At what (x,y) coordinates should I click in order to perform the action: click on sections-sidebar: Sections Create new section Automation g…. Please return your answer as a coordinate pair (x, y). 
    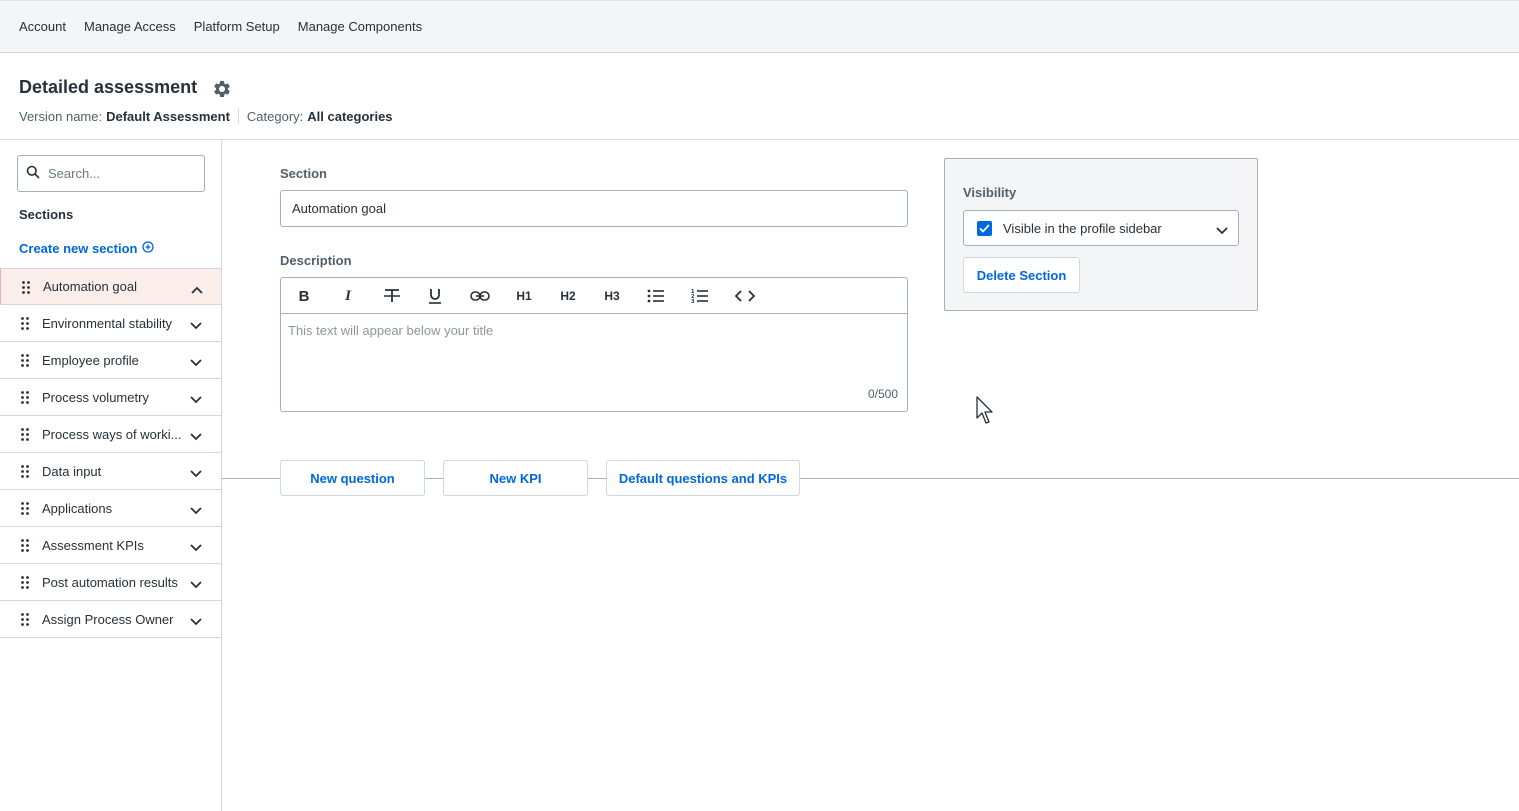
    Looking at the image, I should click on (111, 475).